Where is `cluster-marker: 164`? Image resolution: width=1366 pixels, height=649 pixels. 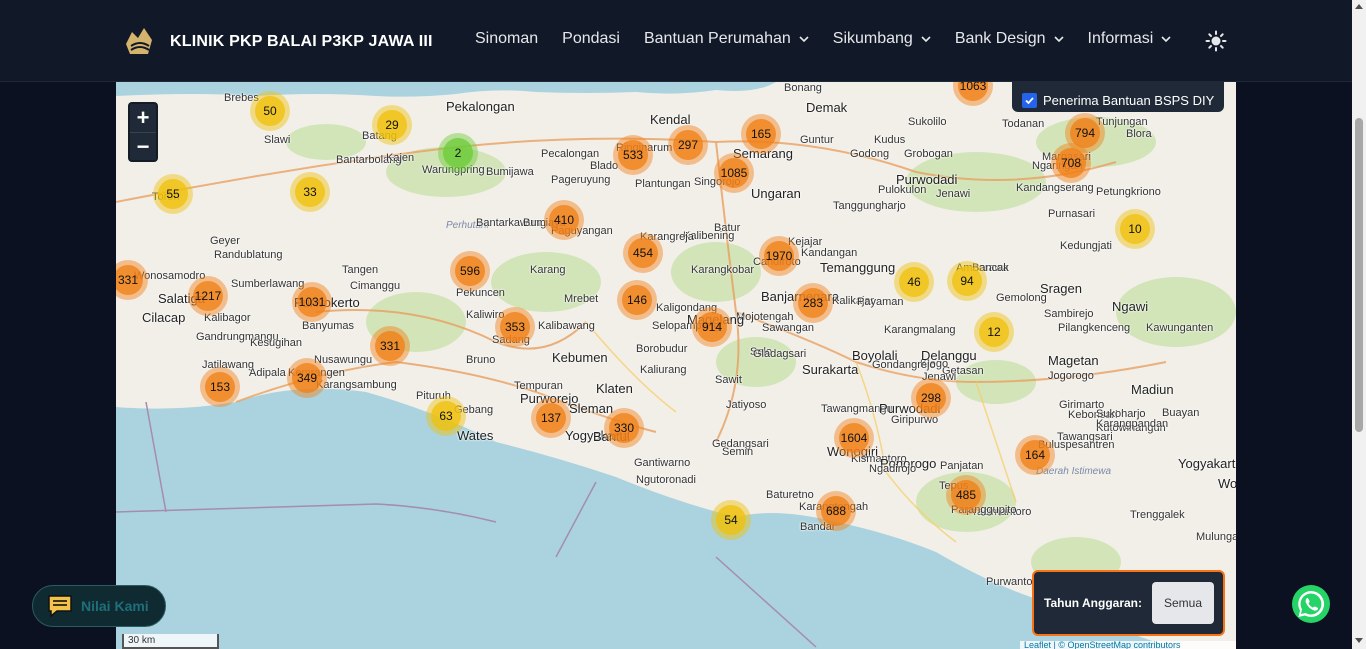
cluster-marker: 164 is located at coordinates (1035, 455).